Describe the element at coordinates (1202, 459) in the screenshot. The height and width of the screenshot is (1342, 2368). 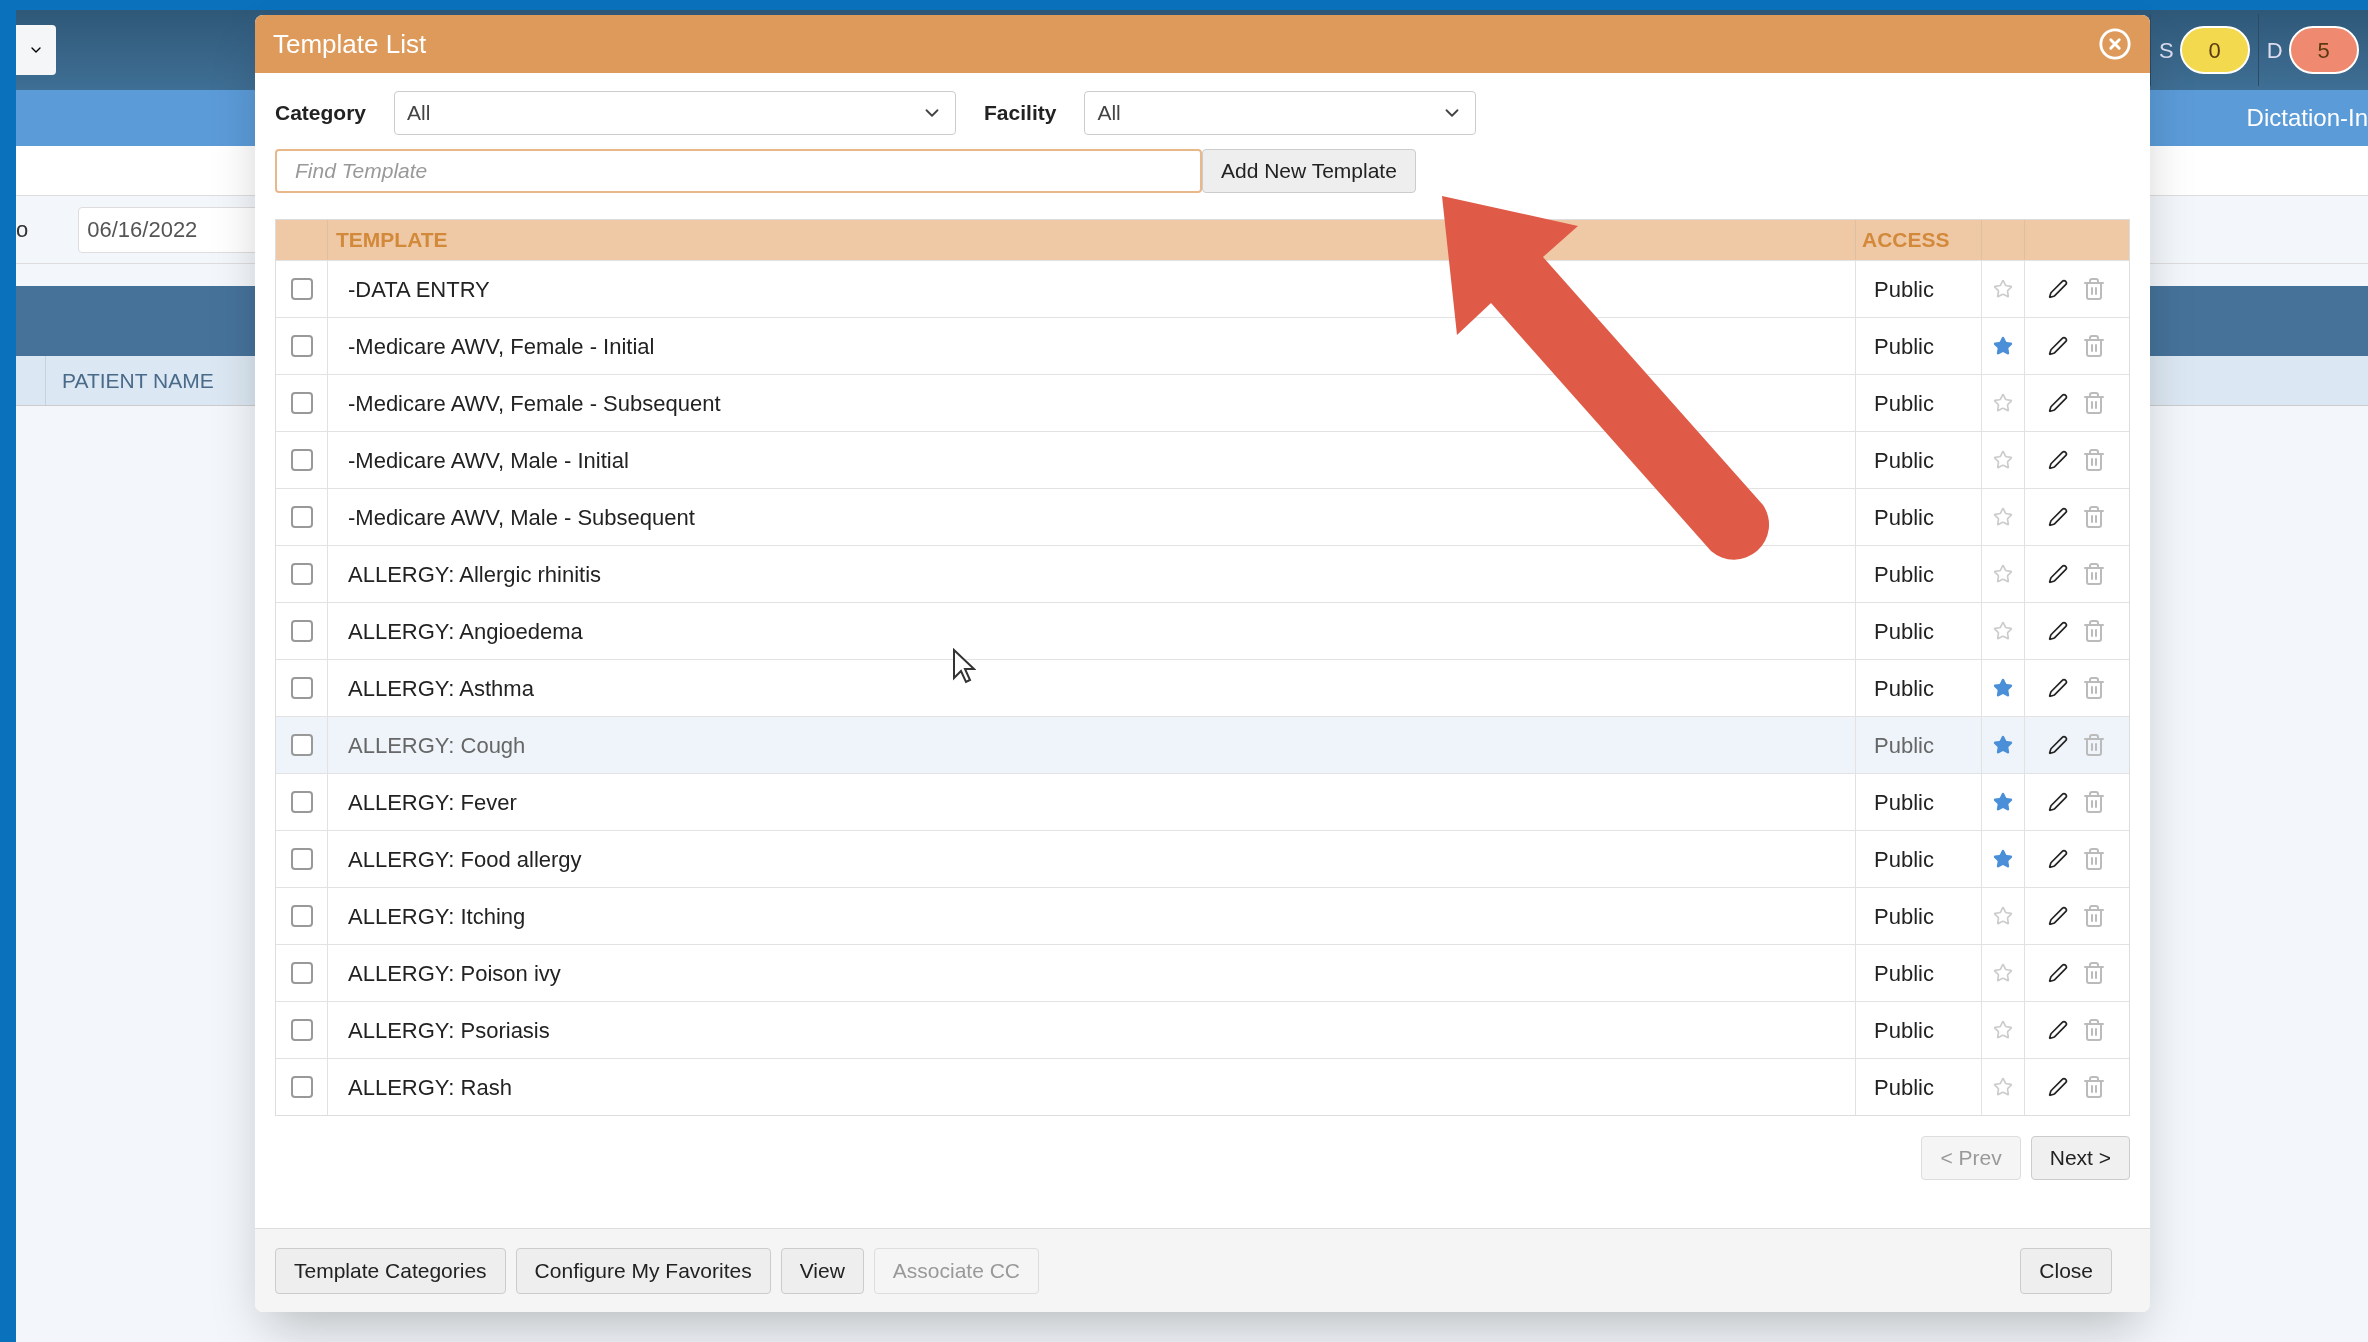
I see `table-row: -Medicare AWV, Male - Initial Public` at that location.